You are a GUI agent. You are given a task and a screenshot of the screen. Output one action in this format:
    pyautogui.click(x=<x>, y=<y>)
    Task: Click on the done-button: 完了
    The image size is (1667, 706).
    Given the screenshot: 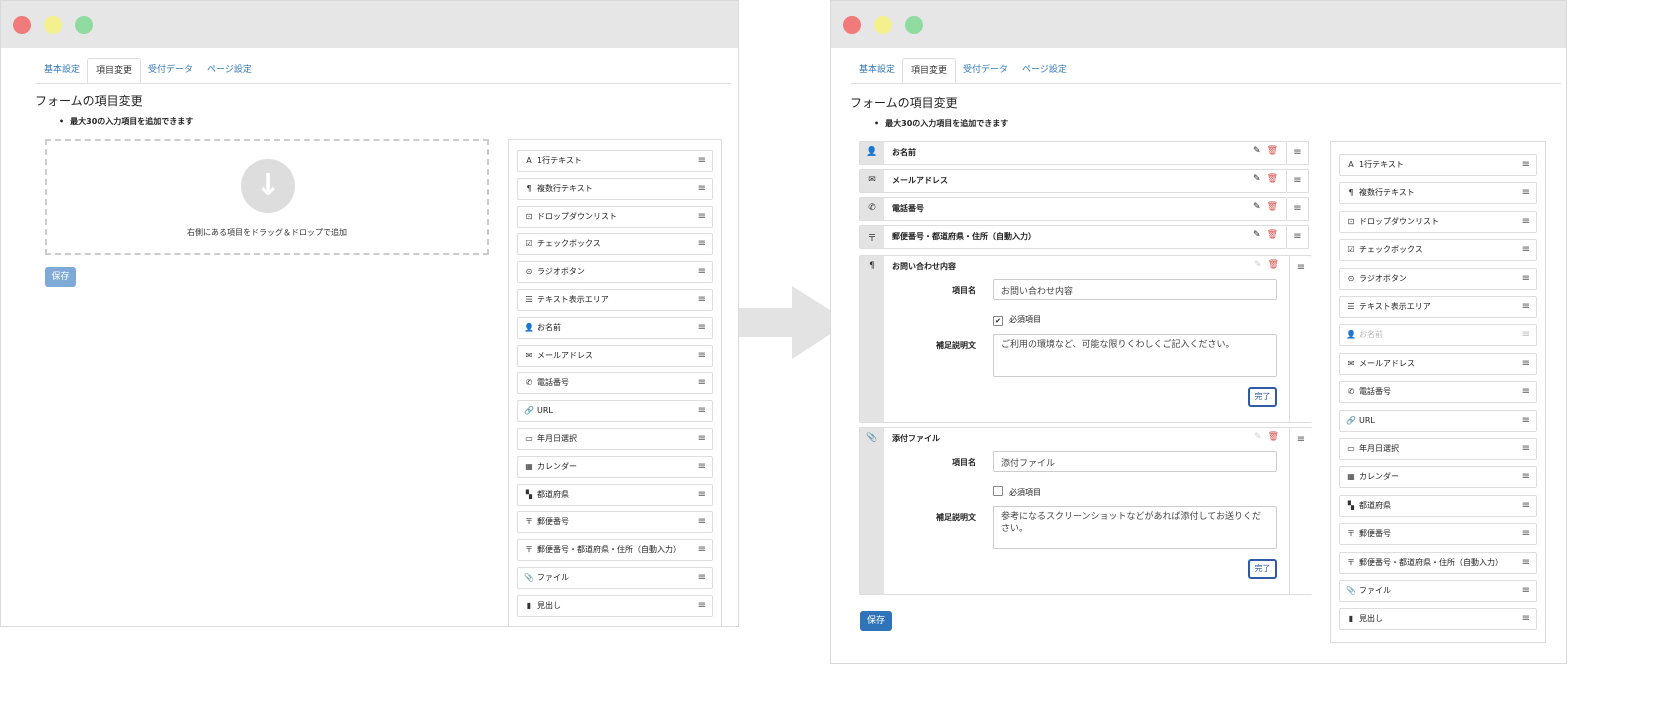 What is the action you would take?
    pyautogui.click(x=1262, y=397)
    